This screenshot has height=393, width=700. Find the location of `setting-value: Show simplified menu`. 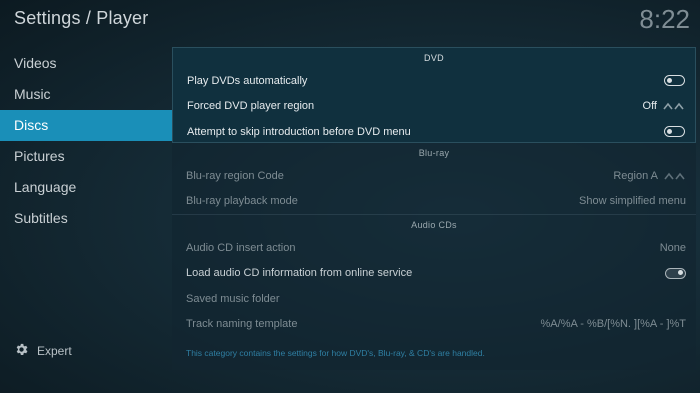

setting-value: Show simplified menu is located at coordinates (632, 201).